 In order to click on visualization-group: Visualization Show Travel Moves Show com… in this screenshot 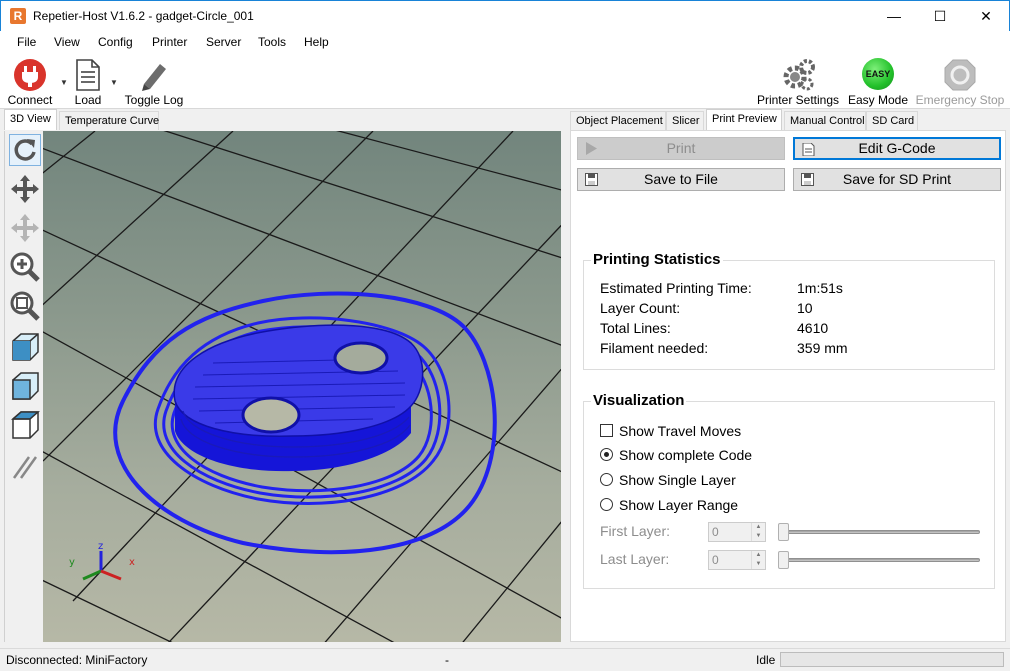, I will do `click(789, 490)`.